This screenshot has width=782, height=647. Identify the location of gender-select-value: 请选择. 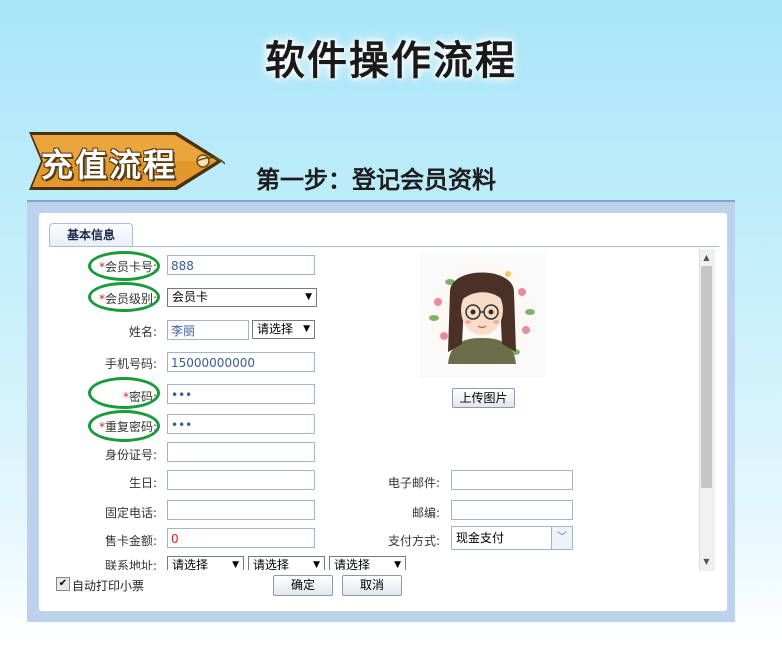
(275, 329).